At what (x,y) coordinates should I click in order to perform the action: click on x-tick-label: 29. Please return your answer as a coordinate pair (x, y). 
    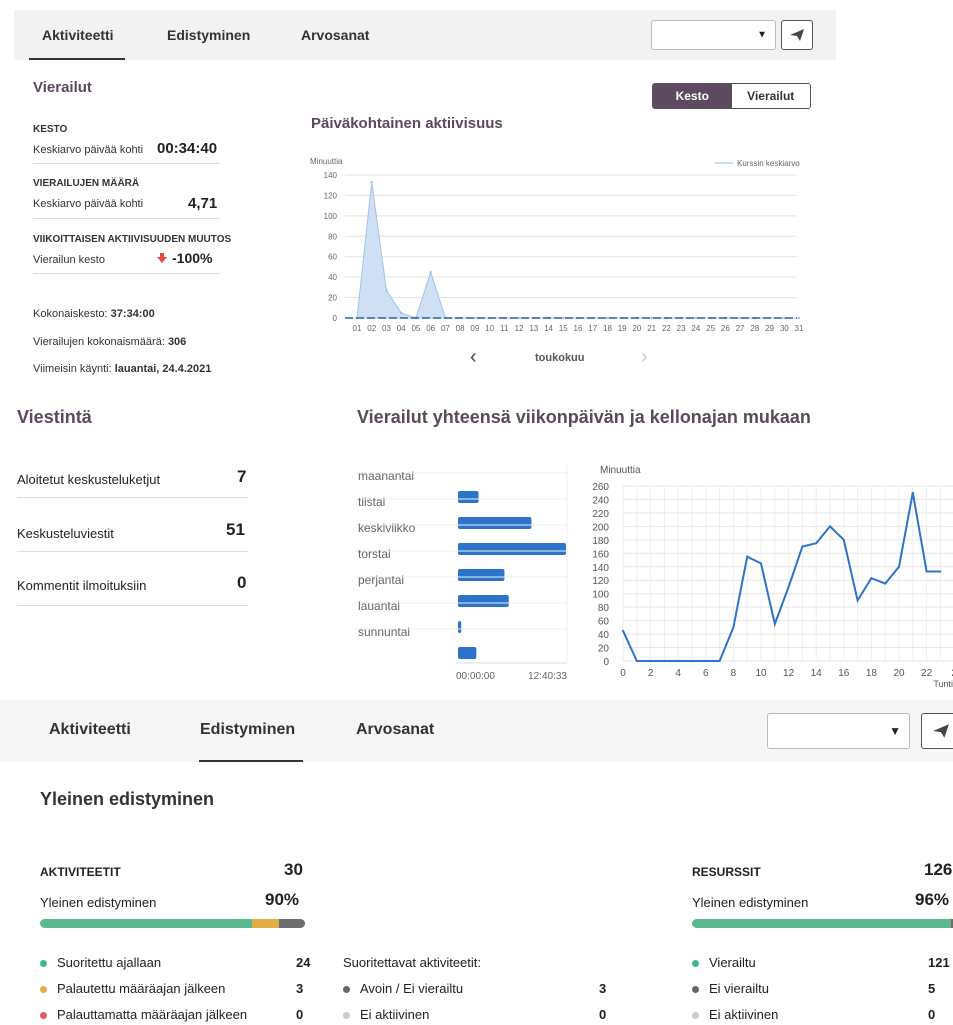
    Looking at the image, I should click on (769, 328).